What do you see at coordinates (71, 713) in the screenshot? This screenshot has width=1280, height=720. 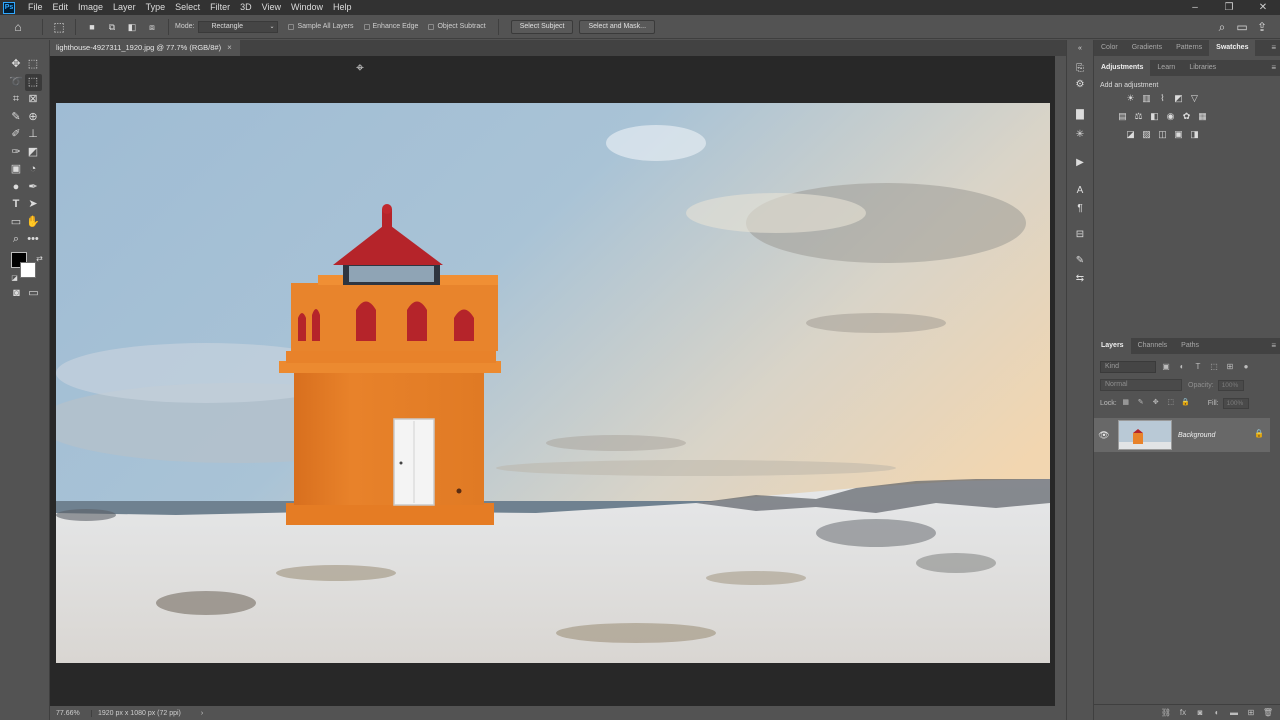 I see `zoom-level: 77.66%` at bounding box center [71, 713].